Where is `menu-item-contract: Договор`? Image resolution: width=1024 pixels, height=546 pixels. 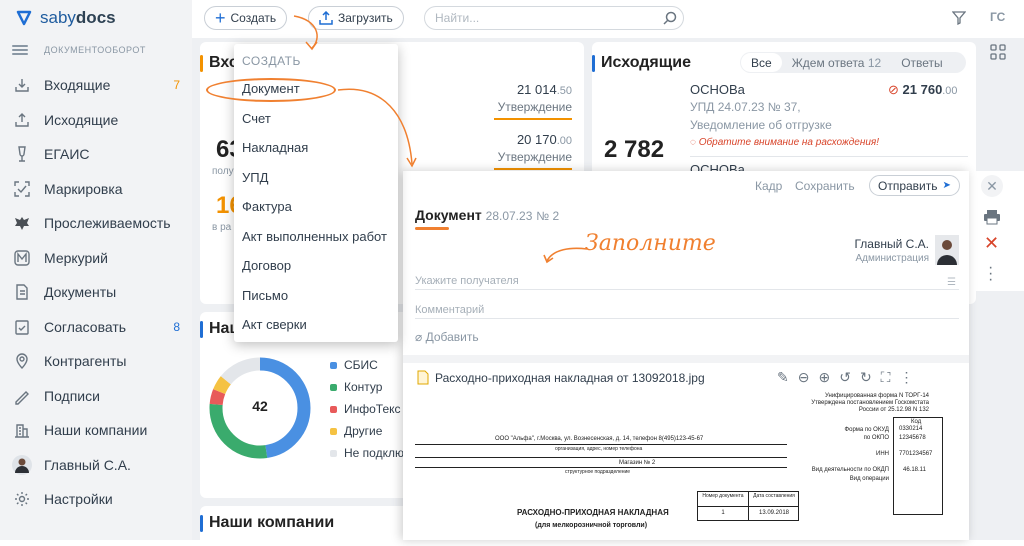
menu-item-contract: Договор is located at coordinates (266, 265).